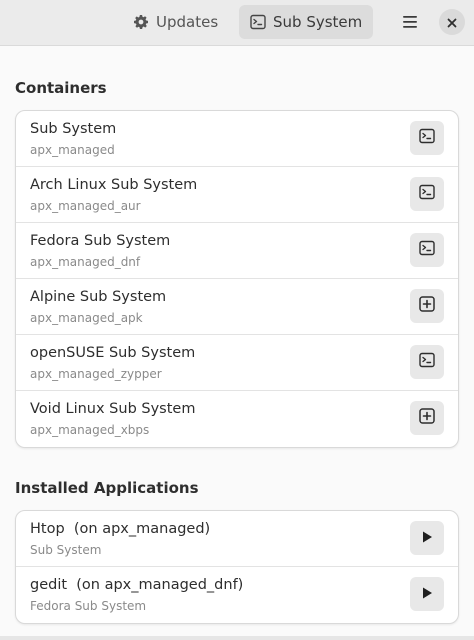 This screenshot has height=640, width=474. What do you see at coordinates (141, 22) in the screenshot?
I see `gear-icon` at bounding box center [141, 22].